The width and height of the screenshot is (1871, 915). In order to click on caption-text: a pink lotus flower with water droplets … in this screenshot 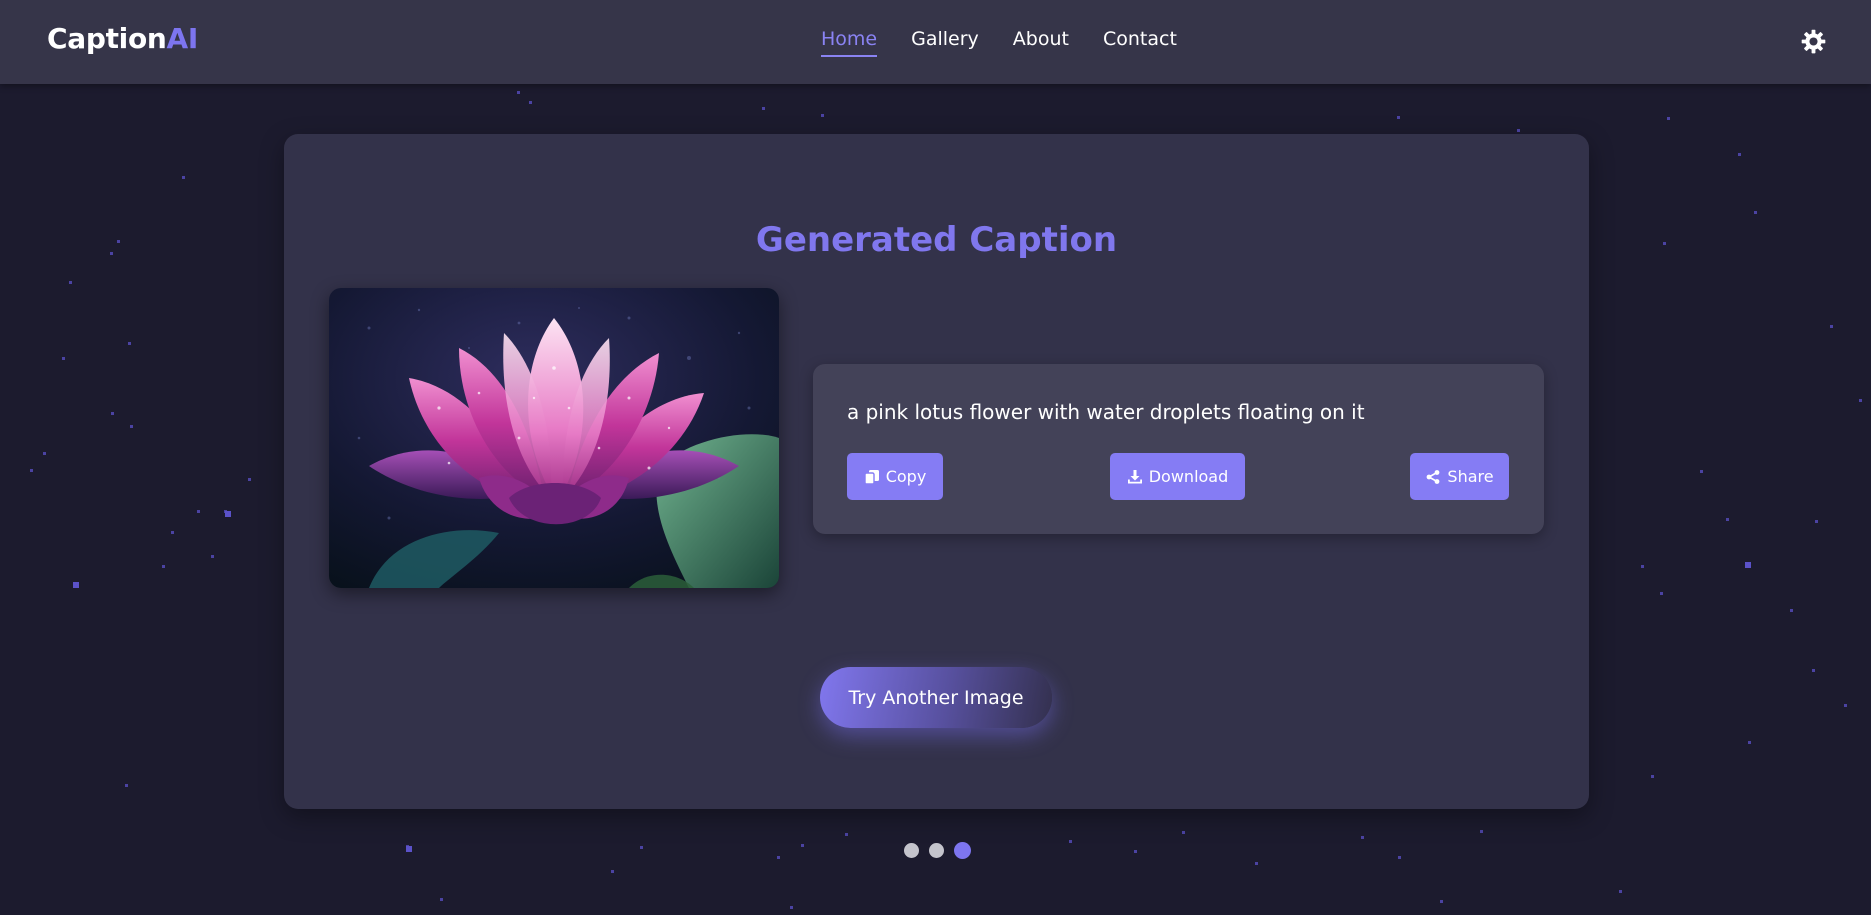, I will do `click(1106, 412)`.